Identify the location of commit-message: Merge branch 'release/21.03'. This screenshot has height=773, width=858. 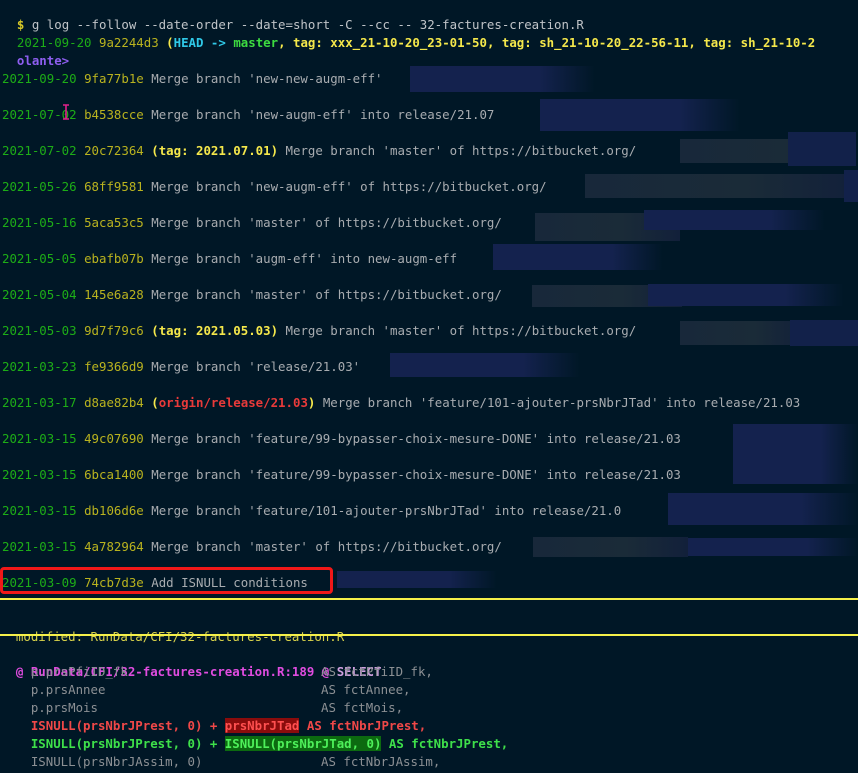
(256, 366).